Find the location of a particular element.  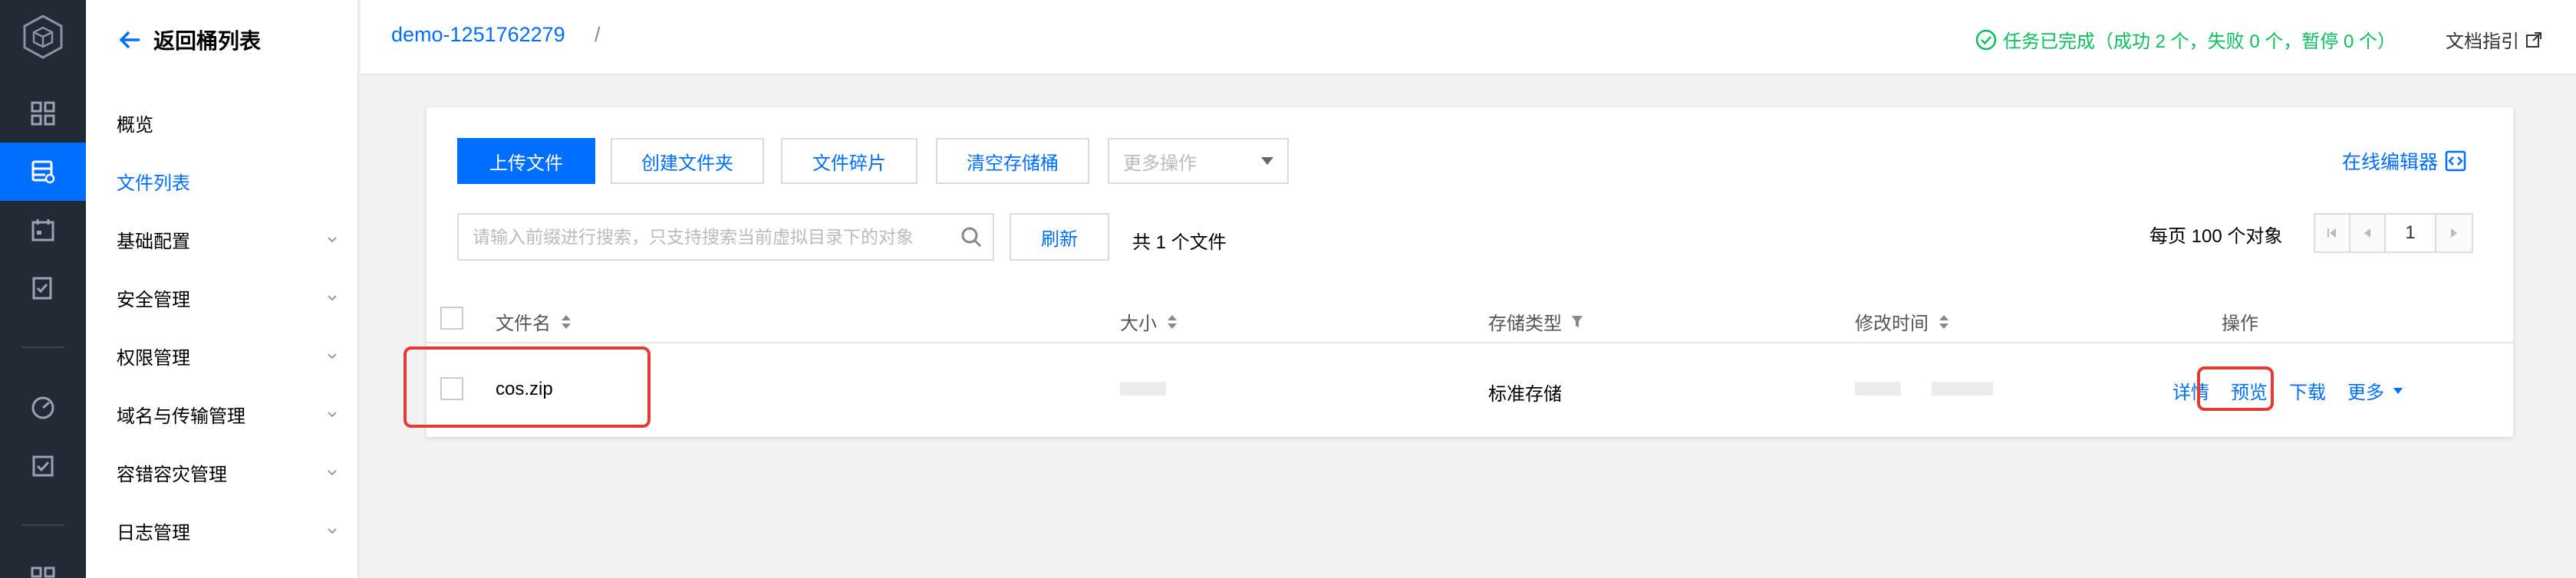

sidebar-item: 容错容灾管理 is located at coordinates (228, 472).